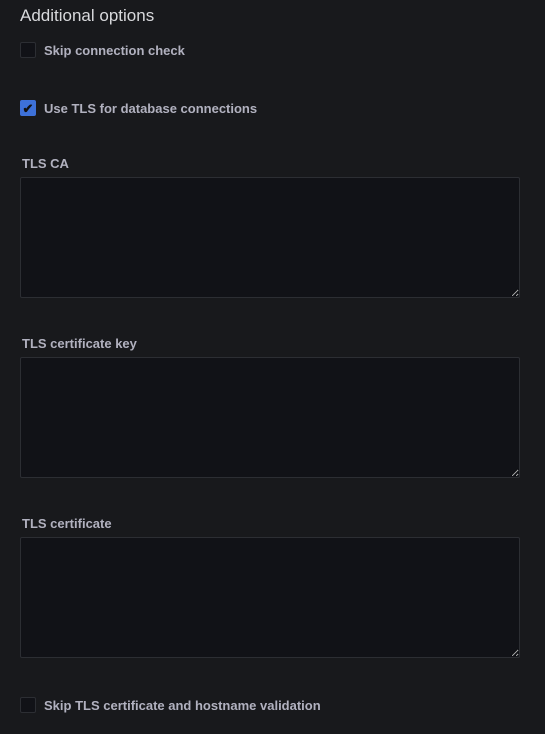 This screenshot has height=734, width=545. I want to click on tls-ca-label: TLS CA, so click(45, 163).